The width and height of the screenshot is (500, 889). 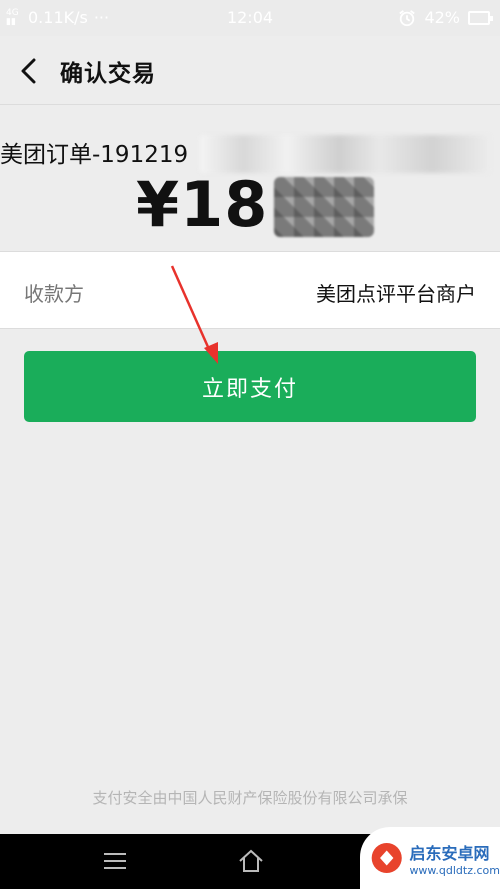 What do you see at coordinates (407, 17) in the screenshot?
I see `alarm-icon` at bounding box center [407, 17].